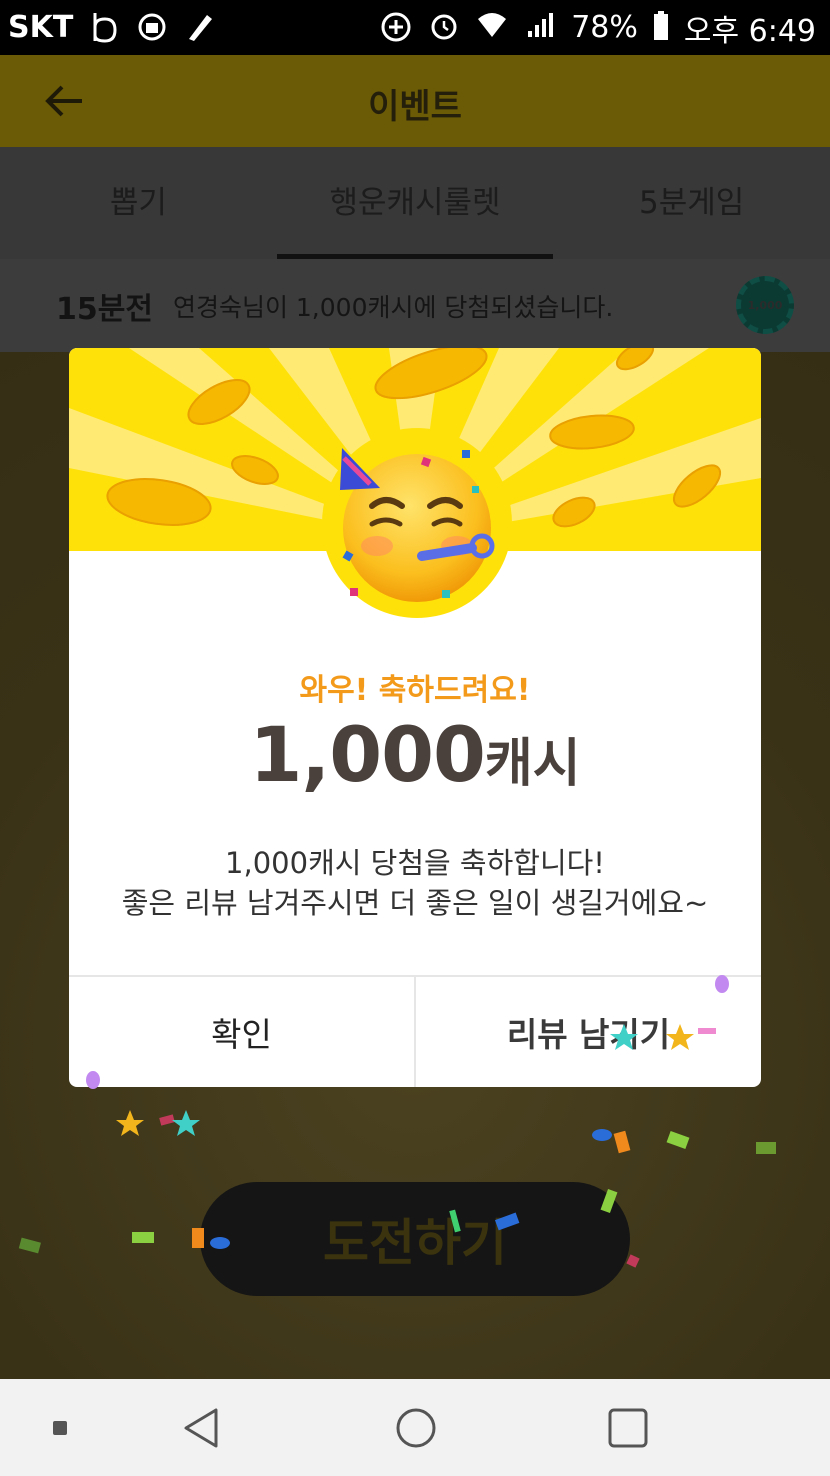 This screenshot has width=830, height=1476. I want to click on winner-ticker: 15분전 연경숙님이 1,000캐시에 당첨되셨습니다. 1,000, so click(415, 305).